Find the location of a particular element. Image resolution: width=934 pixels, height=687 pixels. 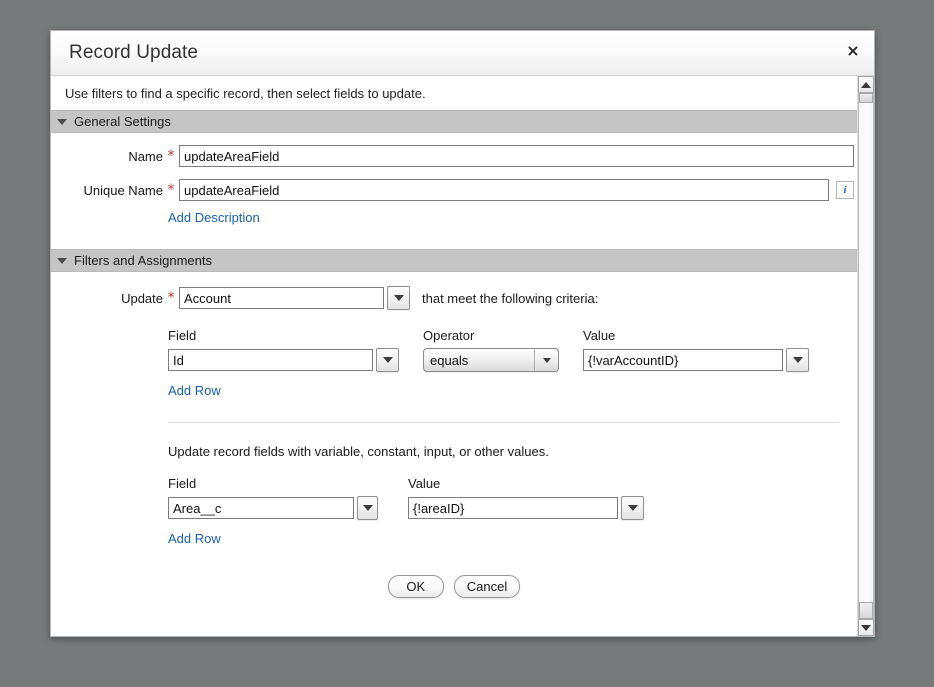

assignment-field-dropdown-button is located at coordinates (367, 508).